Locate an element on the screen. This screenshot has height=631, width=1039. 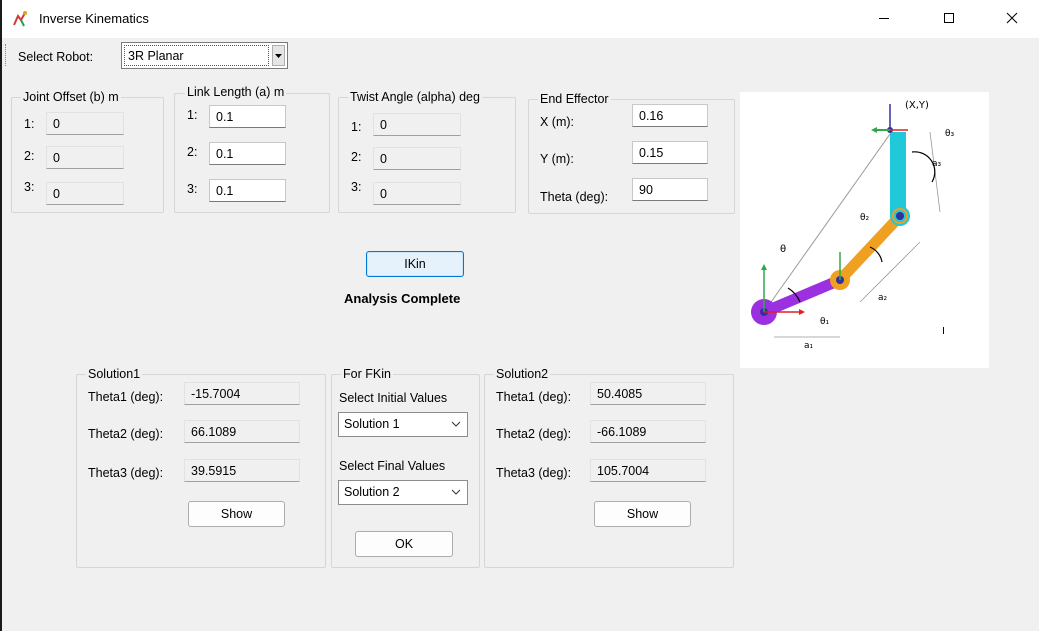
minimize-icon is located at coordinates (884, 18).